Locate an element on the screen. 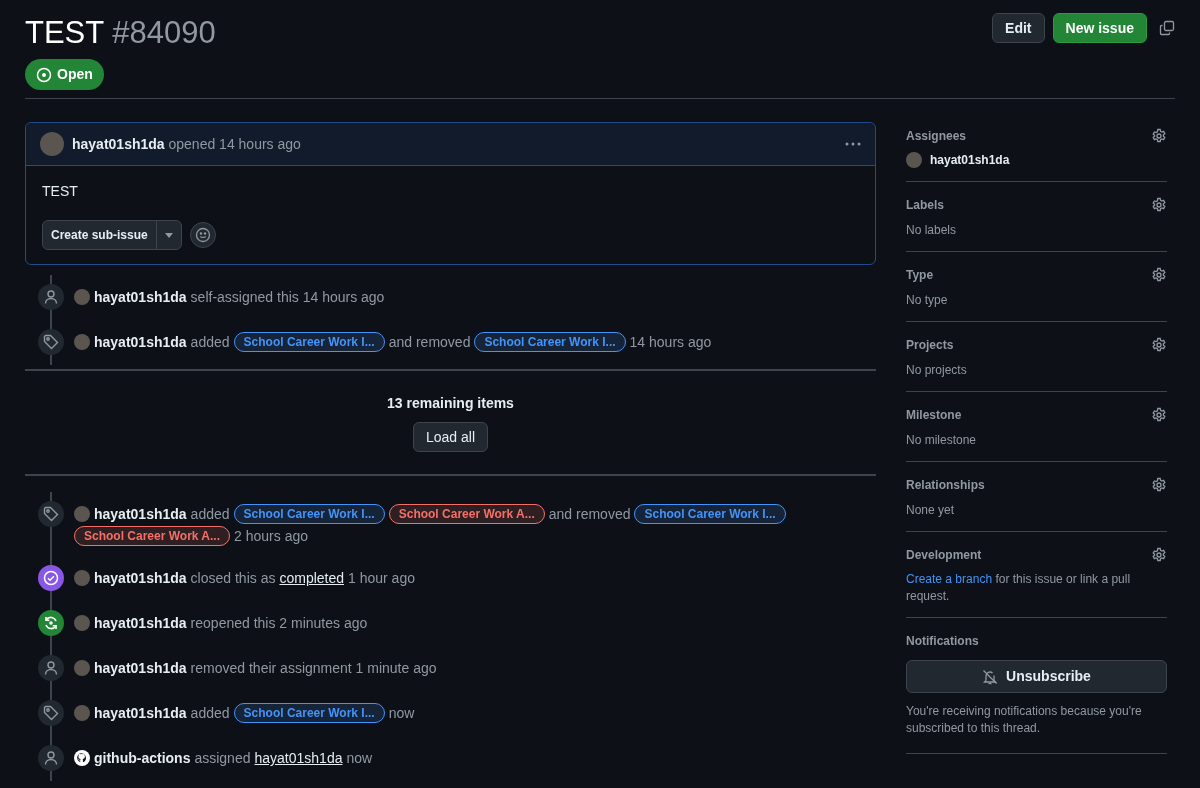 This screenshot has width=1200, height=788. load-all-button: Load all is located at coordinates (450, 437).